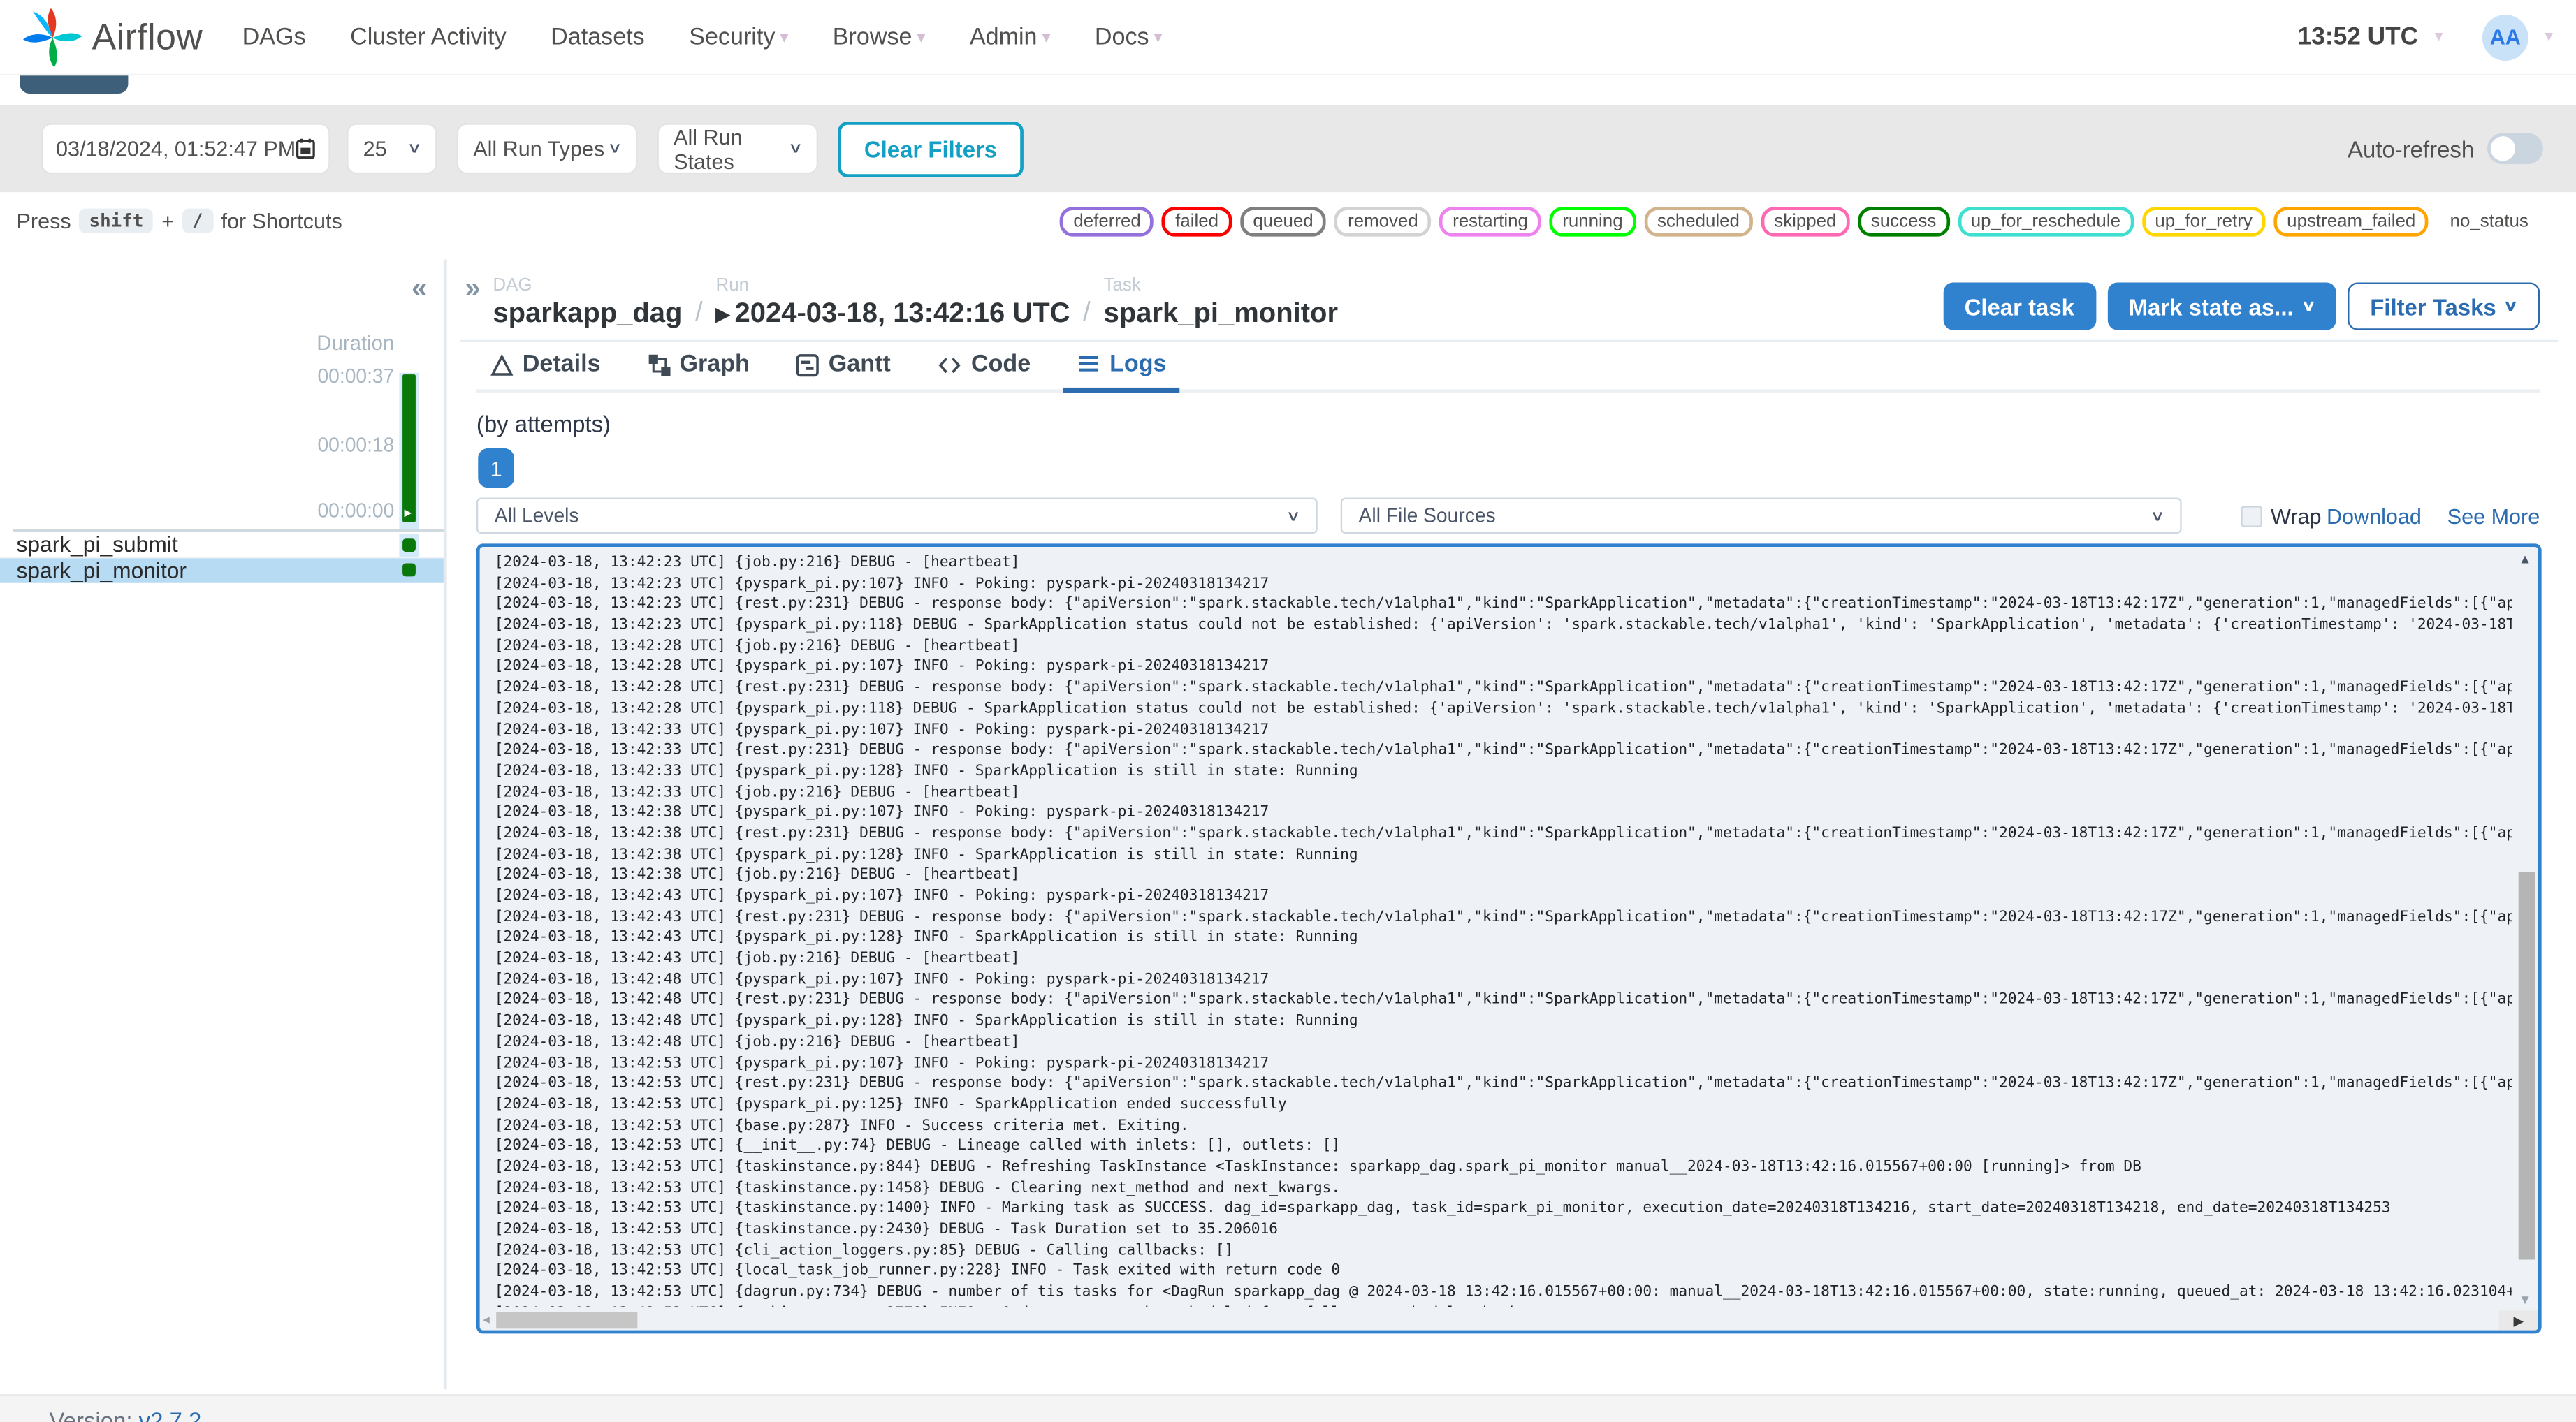 The height and width of the screenshot is (1422, 2576). What do you see at coordinates (1129, 37) in the screenshot?
I see `nav-item-docs: Docs ▾` at bounding box center [1129, 37].